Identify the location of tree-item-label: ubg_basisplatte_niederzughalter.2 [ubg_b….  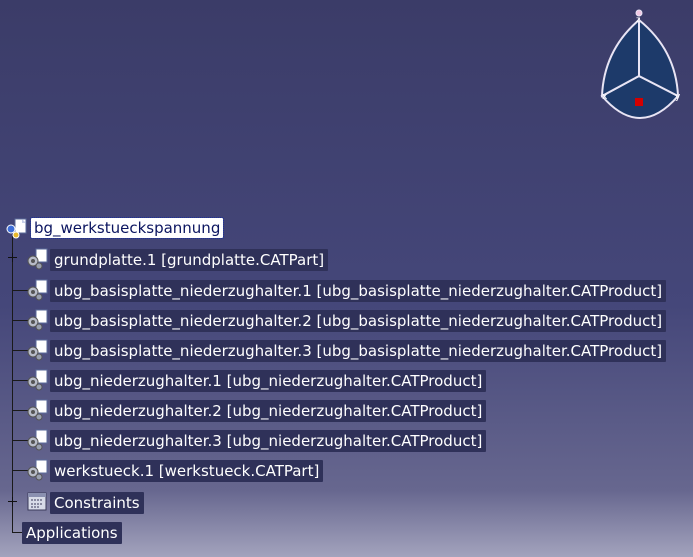
(358, 321).